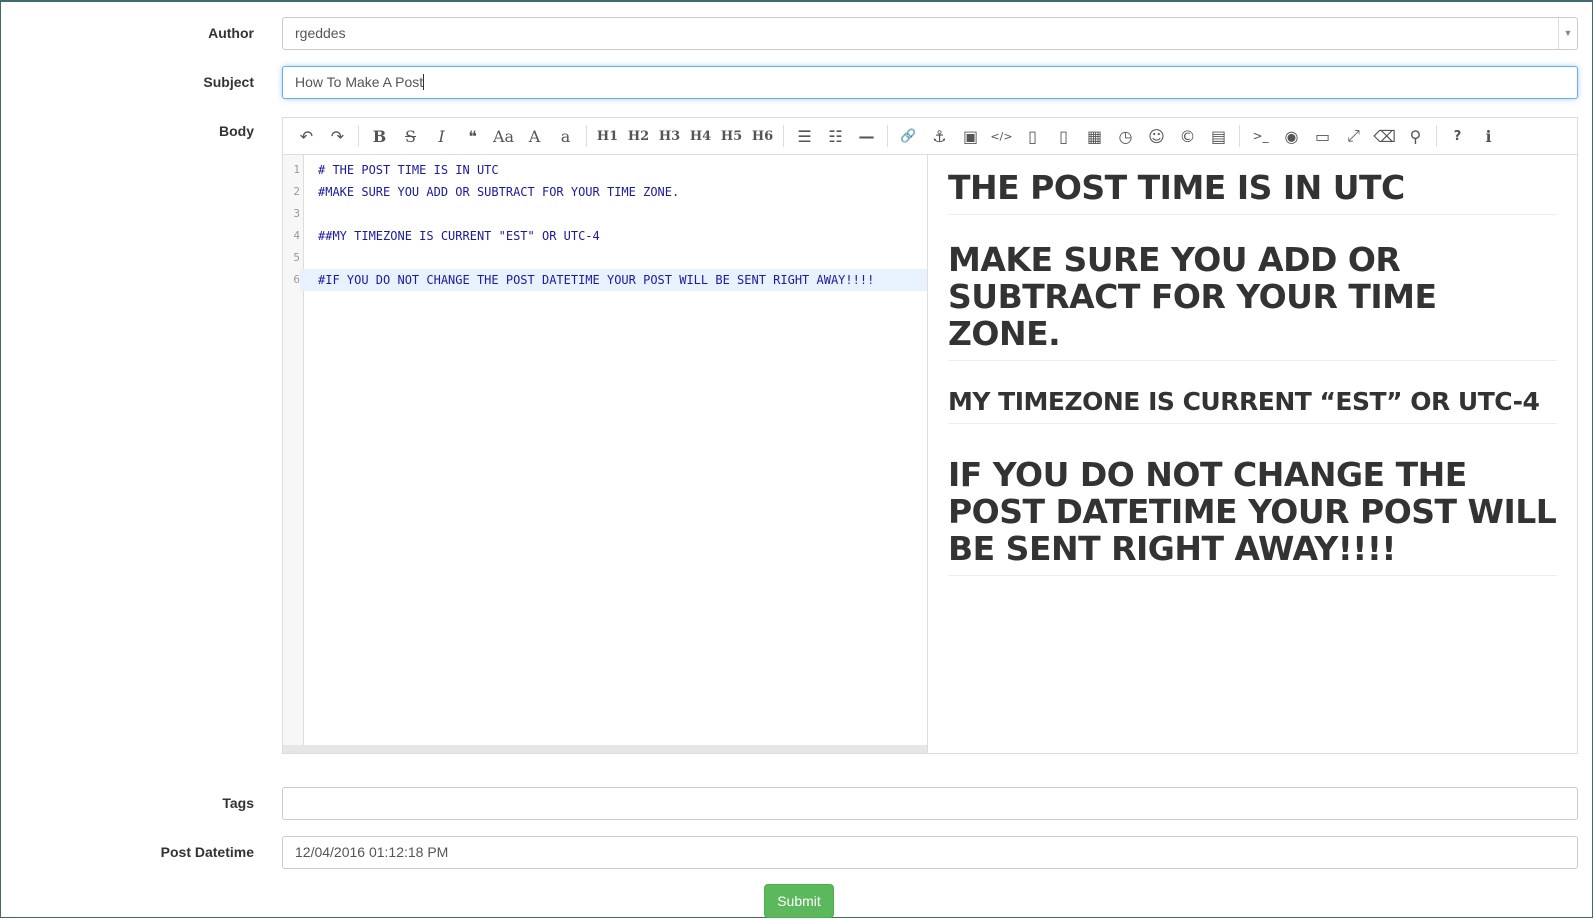 Image resolution: width=1595 pixels, height=920 pixels. Describe the element at coordinates (1063, 136) in the screenshot. I see `preformatted-text-icon: ▯` at that location.